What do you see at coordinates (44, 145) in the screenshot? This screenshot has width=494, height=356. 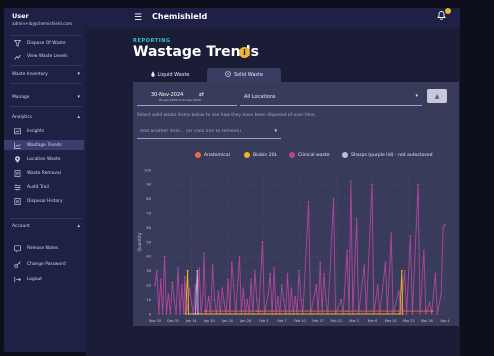 I see `sidebar-item-wastage-trends: Wastage Trends` at bounding box center [44, 145].